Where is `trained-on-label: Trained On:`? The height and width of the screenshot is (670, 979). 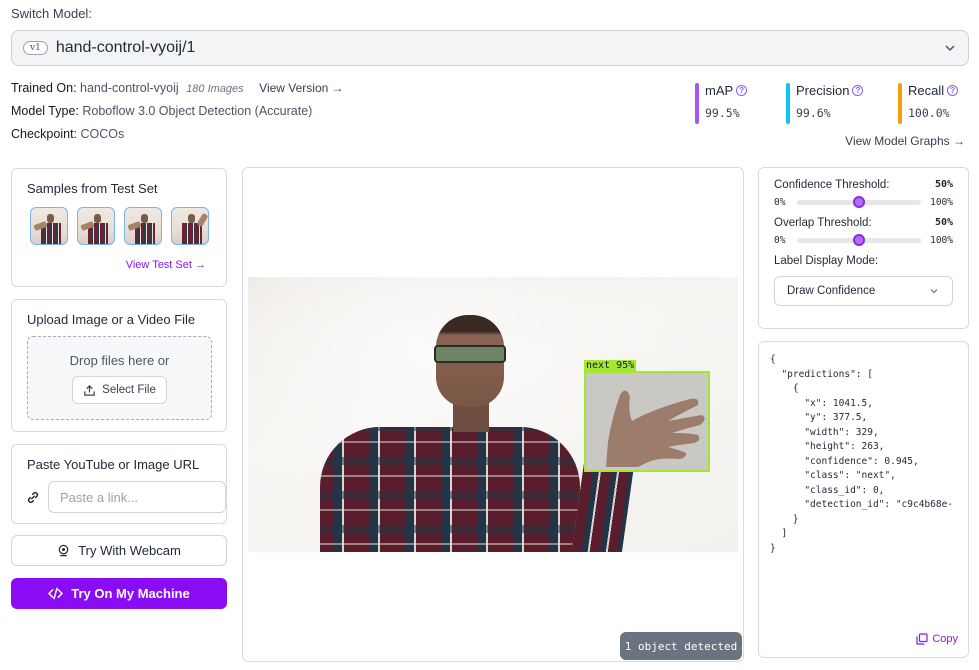
trained-on-label: Trained On: is located at coordinates (44, 88).